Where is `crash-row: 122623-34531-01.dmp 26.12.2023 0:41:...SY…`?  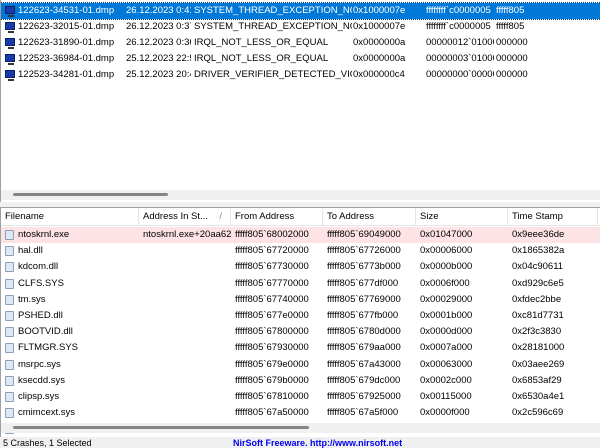
crash-row: 122623-34531-01.dmp 26.12.2023 0:41:...SY… is located at coordinates (300, 11).